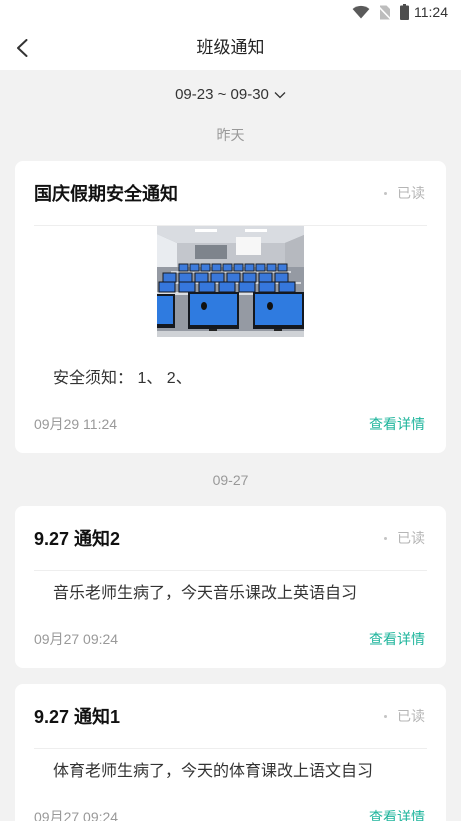 Image resolution: width=461 pixels, height=821 pixels. What do you see at coordinates (404, 12) in the screenshot?
I see `battery-icon` at bounding box center [404, 12].